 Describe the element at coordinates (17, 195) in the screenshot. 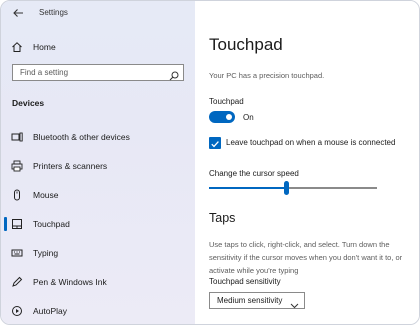

I see `mouse-icon` at that location.